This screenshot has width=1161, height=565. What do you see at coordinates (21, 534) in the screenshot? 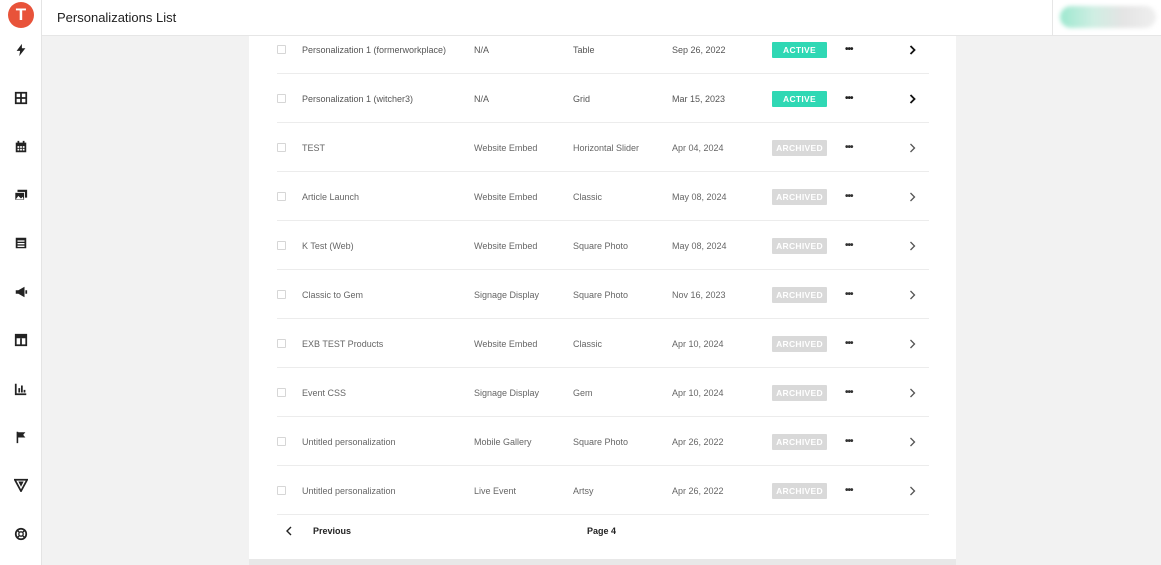
I see `help-icon` at bounding box center [21, 534].